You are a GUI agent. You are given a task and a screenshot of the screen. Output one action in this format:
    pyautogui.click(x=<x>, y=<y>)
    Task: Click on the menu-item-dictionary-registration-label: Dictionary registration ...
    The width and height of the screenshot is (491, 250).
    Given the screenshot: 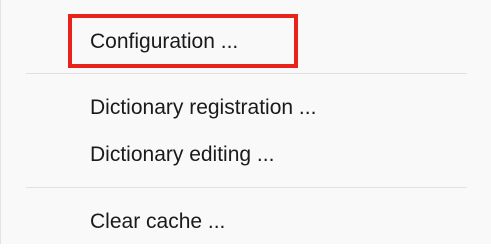 What is the action you would take?
    pyautogui.click(x=203, y=107)
    